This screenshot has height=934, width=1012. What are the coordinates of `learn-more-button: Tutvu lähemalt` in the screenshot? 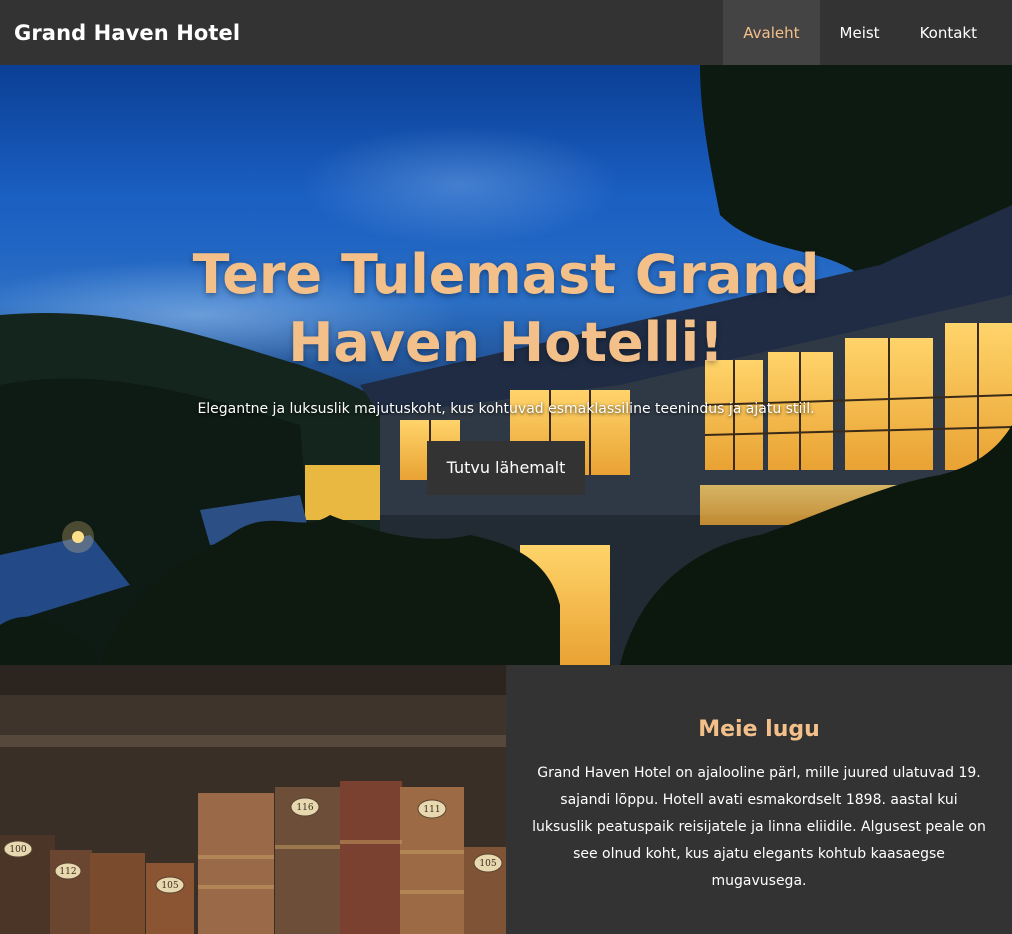 It's located at (506, 468).